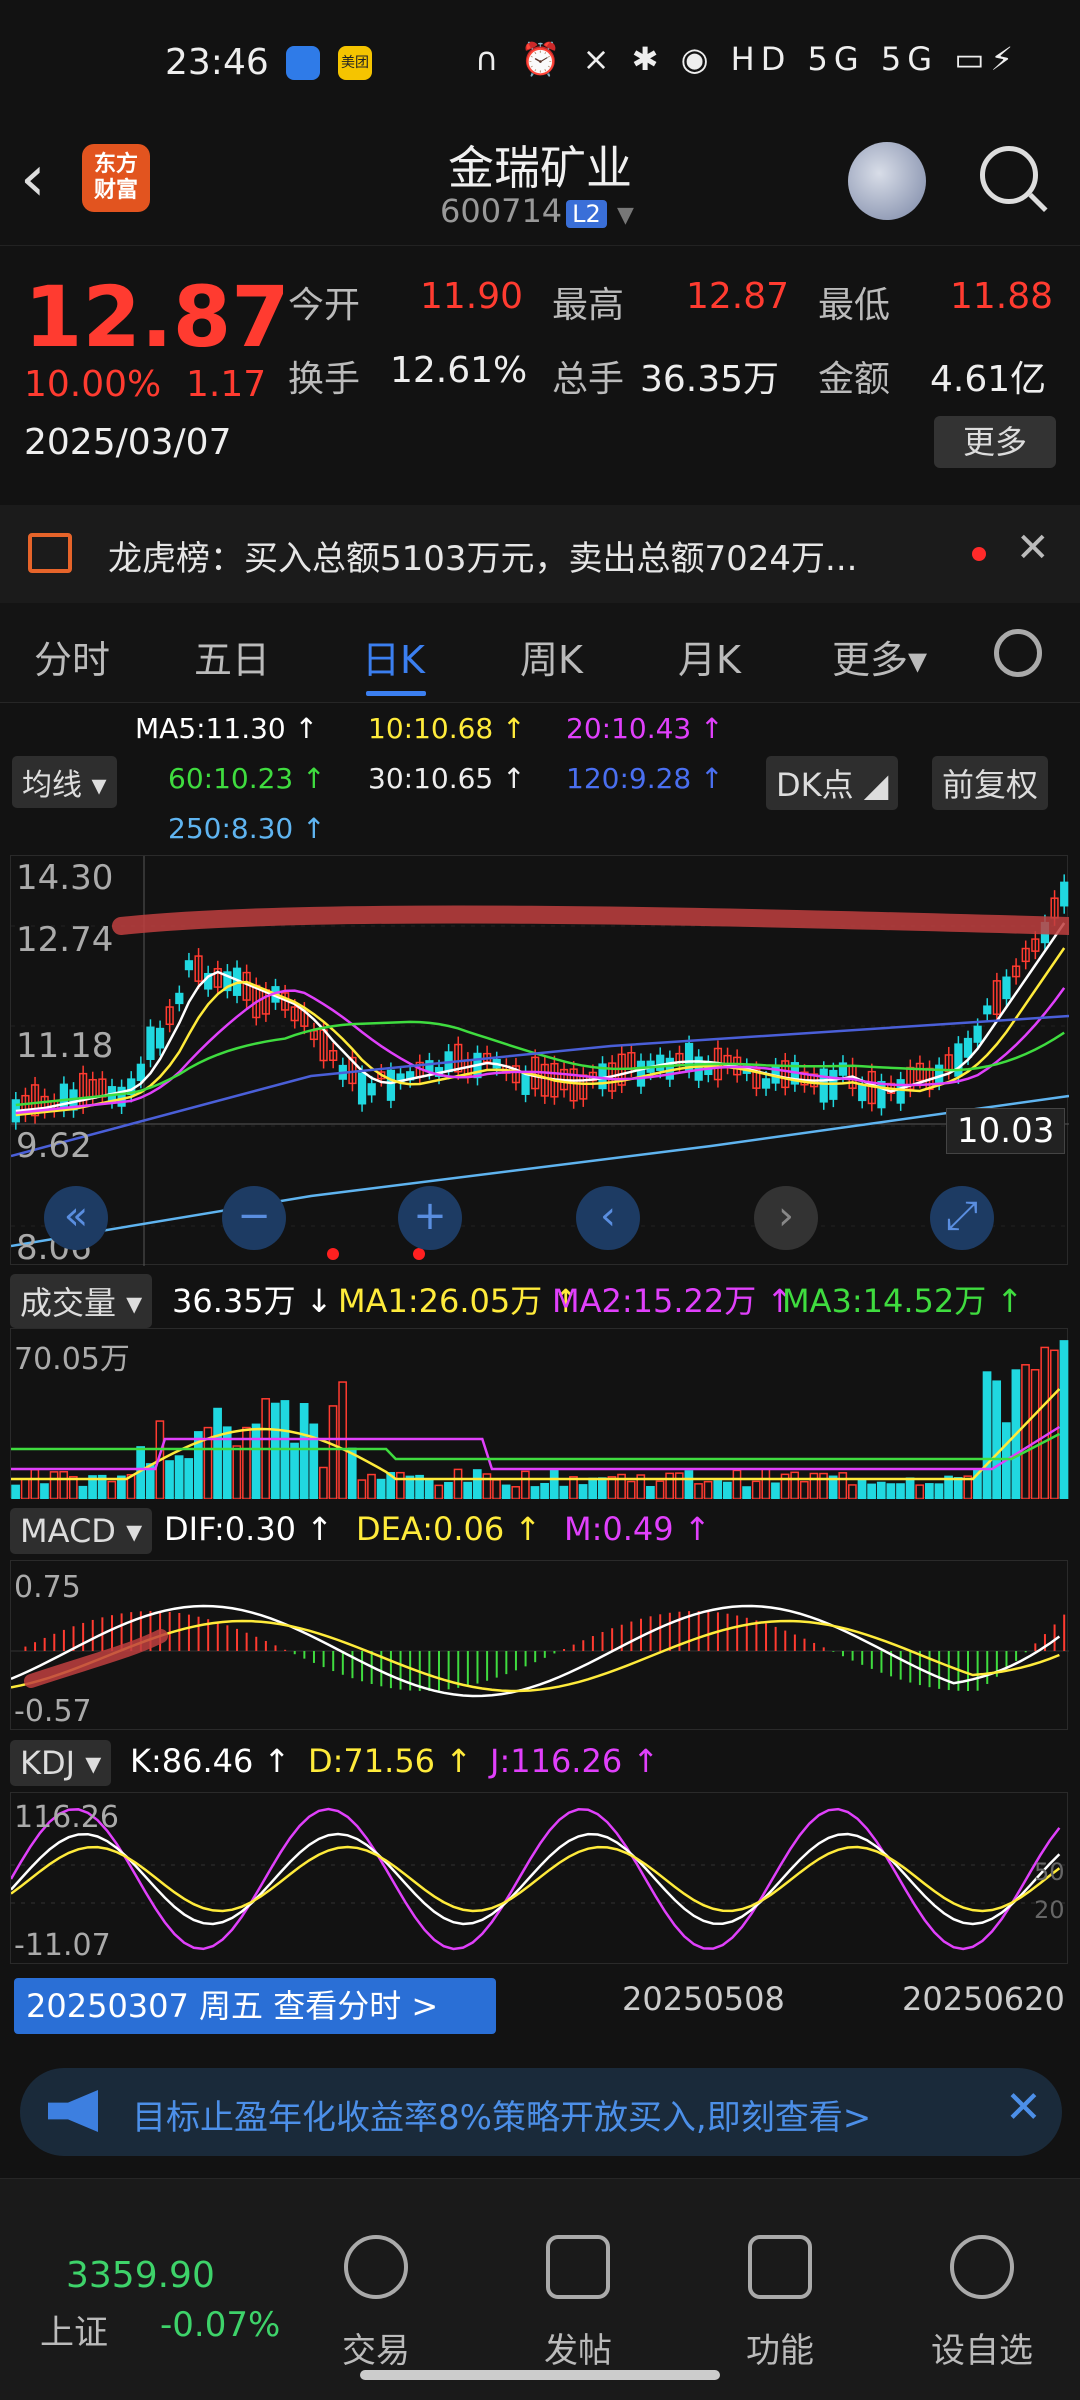  What do you see at coordinates (226, 384) in the screenshot?
I see `change-value: 1.17` at bounding box center [226, 384].